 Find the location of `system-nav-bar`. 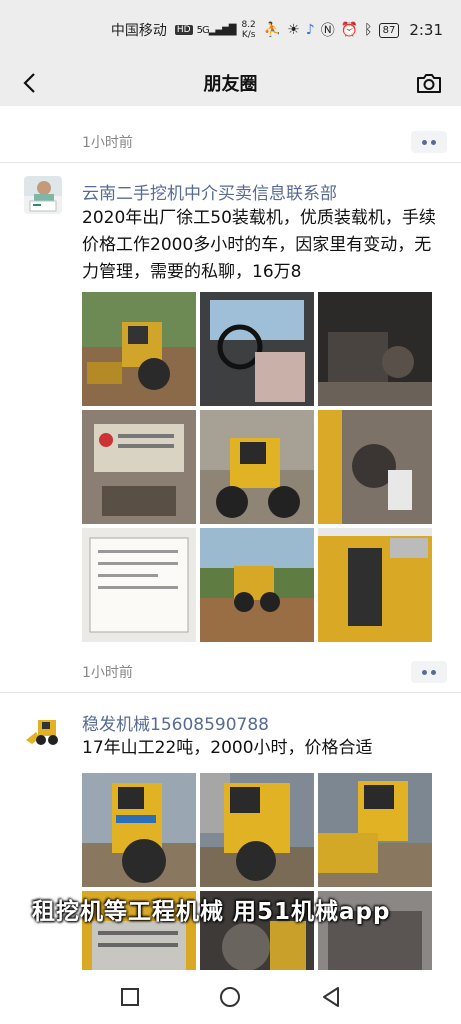

system-nav-bar is located at coordinates (230, 997).